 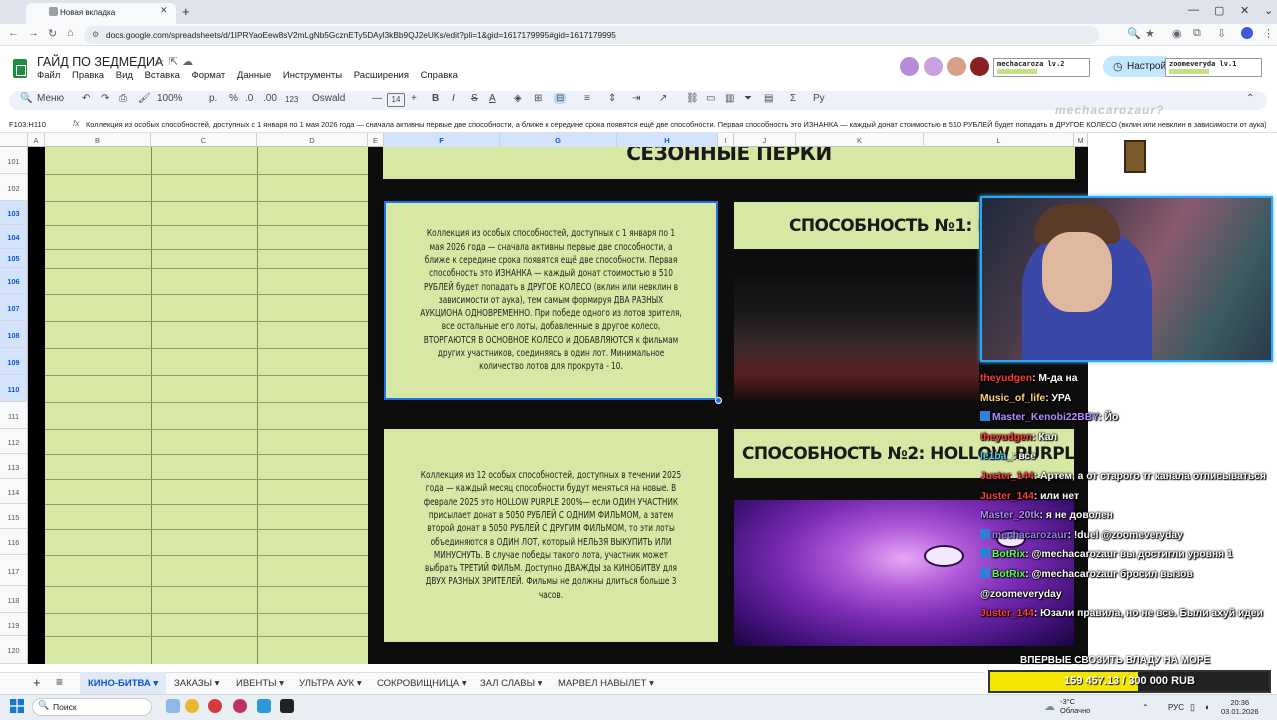 I want to click on column-header: A, so click(x=36, y=140).